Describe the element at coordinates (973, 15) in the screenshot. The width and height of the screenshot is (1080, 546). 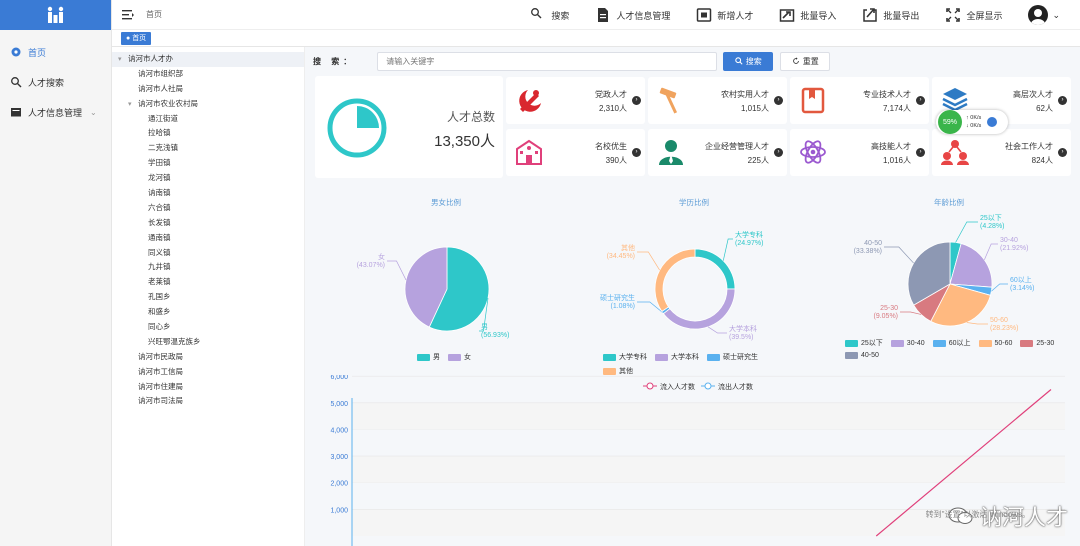
I see `header-action-5: 全屏显示` at that location.